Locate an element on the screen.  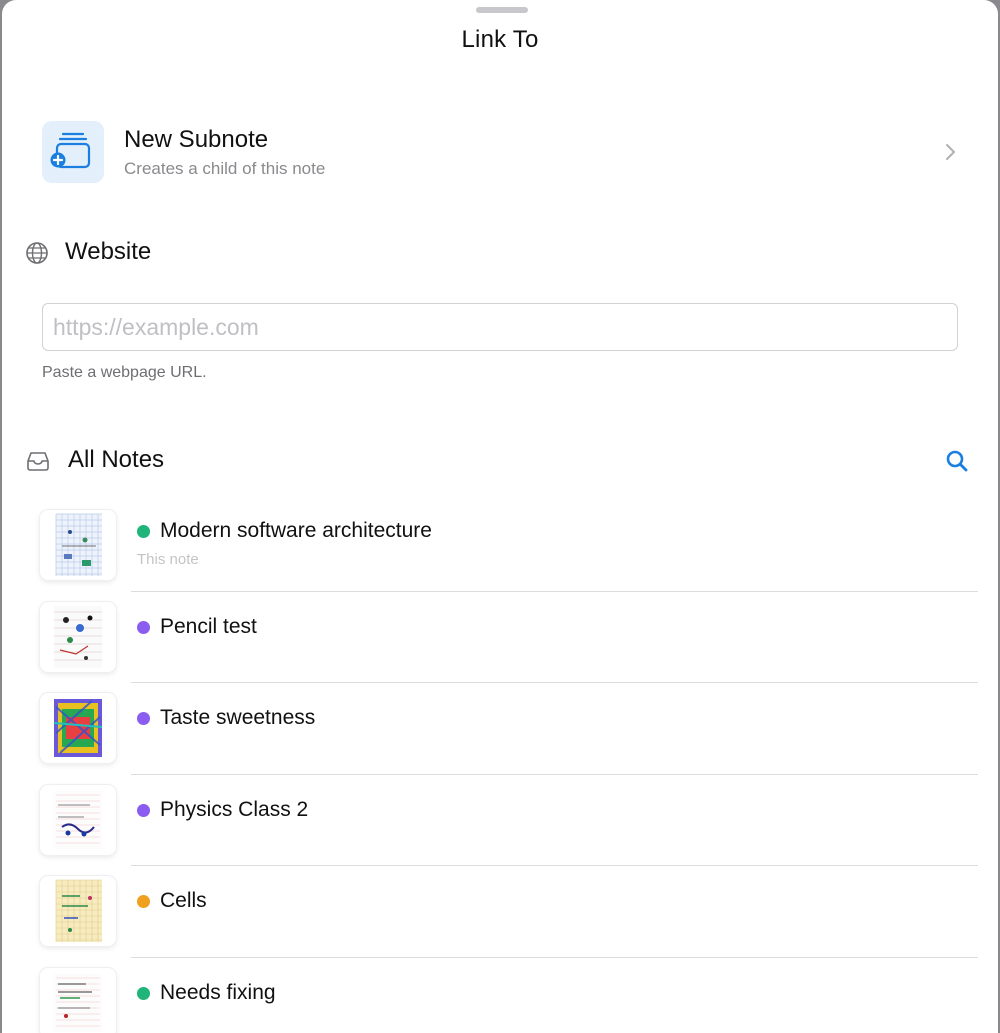
note-row: Needs fixing is located at coordinates (500, 995).